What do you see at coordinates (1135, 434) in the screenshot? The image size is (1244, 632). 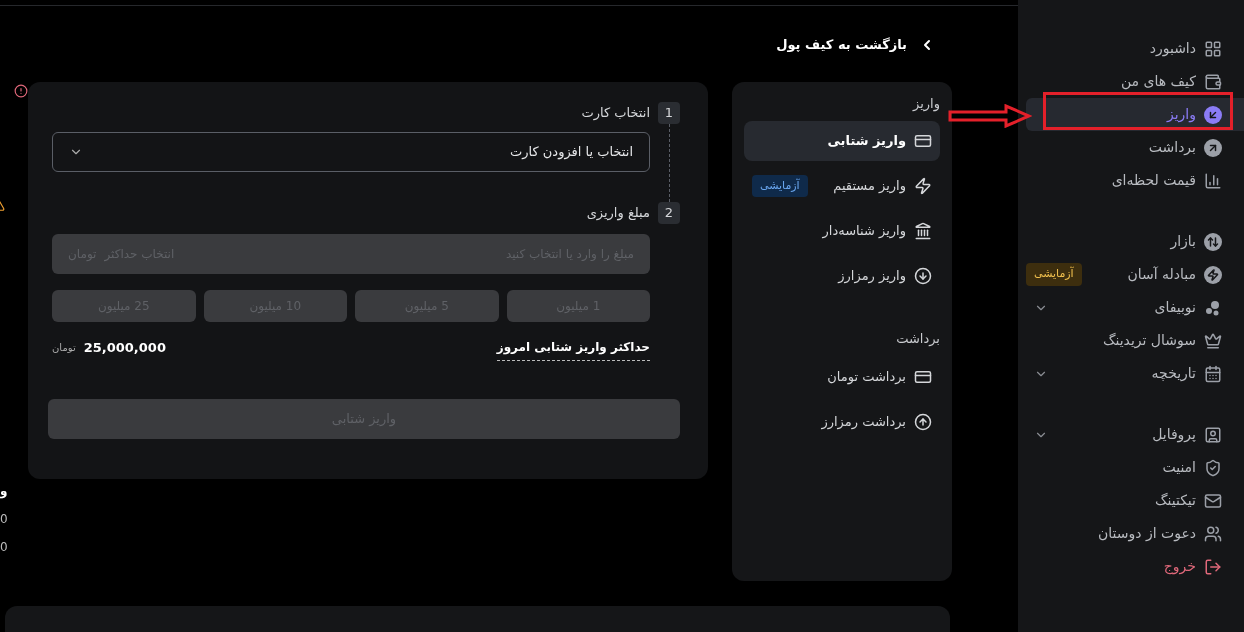 I see `sidebar-item: پروفایل` at bounding box center [1135, 434].